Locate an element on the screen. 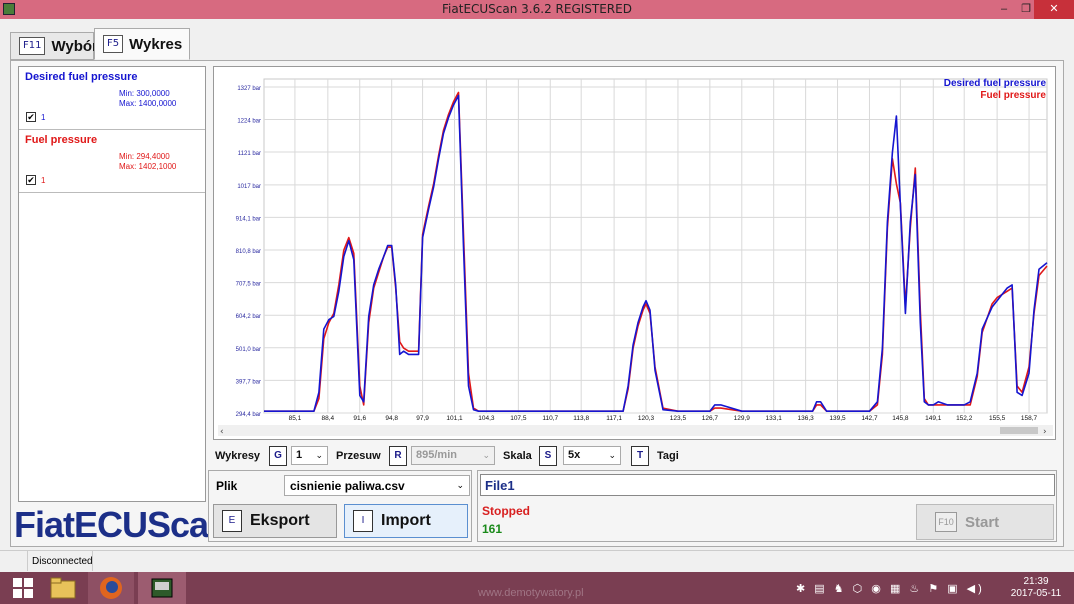 Image resolution: width=1074 pixels, height=604 pixels. taskbar-clock: 21:39 2017-05-11 is located at coordinates (1036, 588).